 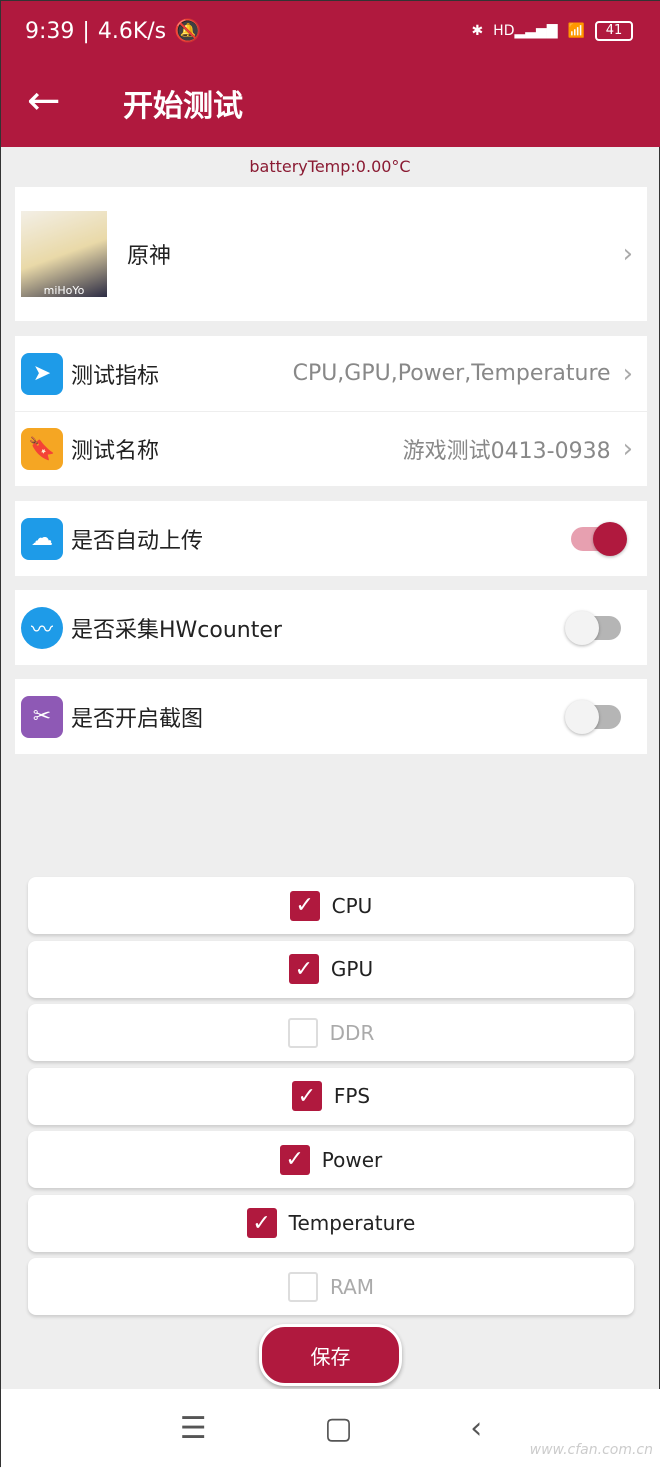 What do you see at coordinates (338, 1428) in the screenshot?
I see `home-icon: ▢` at bounding box center [338, 1428].